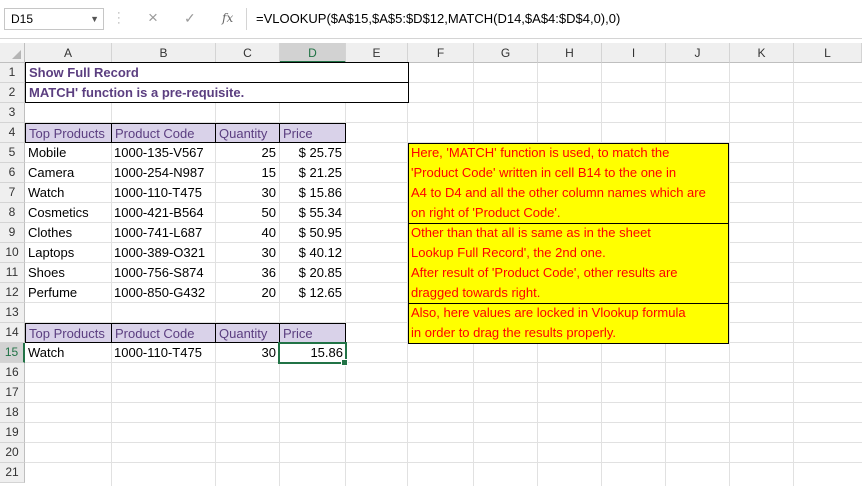  Describe the element at coordinates (312, 293) in the screenshot. I see `cell-d12: $ 12.65` at that location.